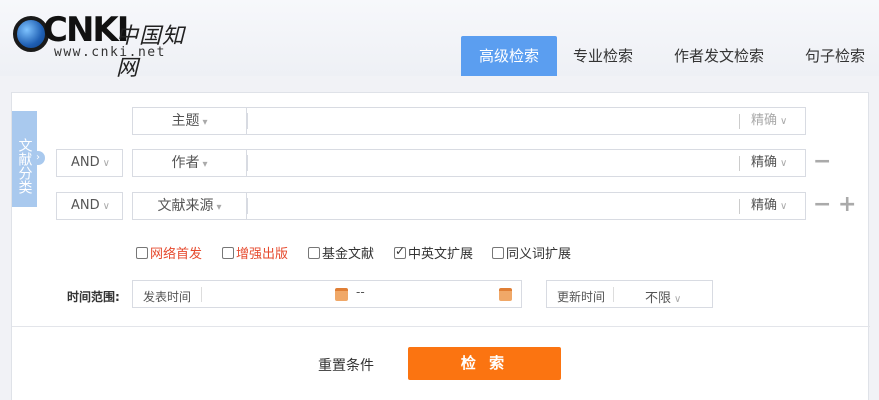 The image size is (879, 400). What do you see at coordinates (663, 298) in the screenshot?
I see `update-time-value: 不限 ∨` at bounding box center [663, 298].